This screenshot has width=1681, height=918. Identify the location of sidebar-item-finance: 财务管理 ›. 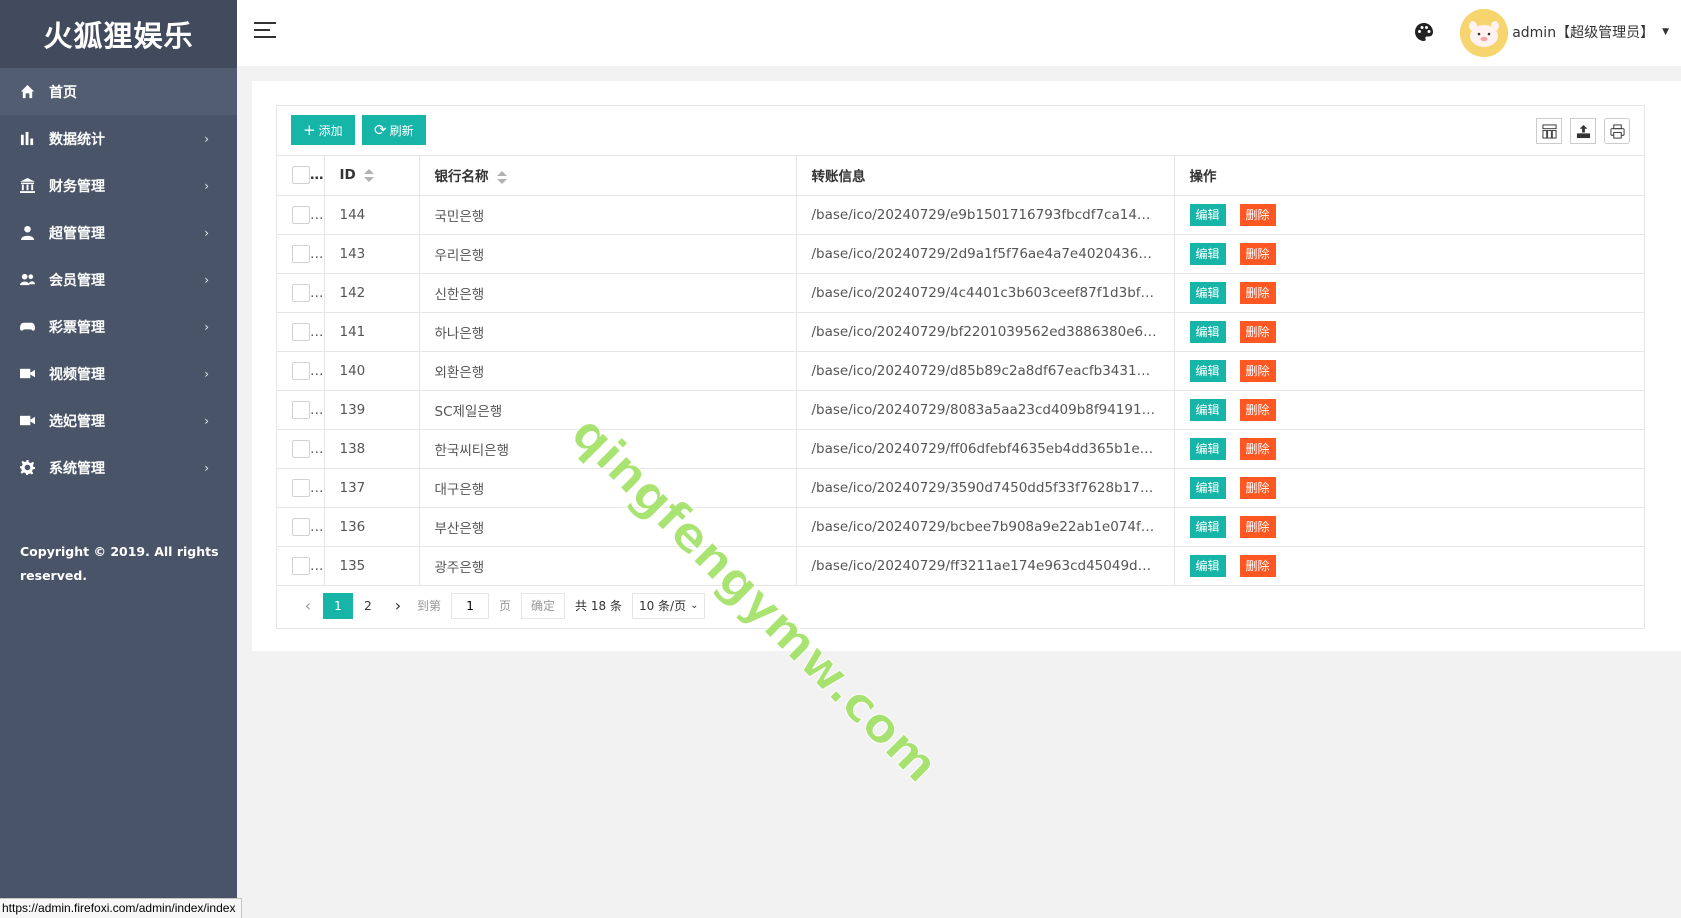
(118, 185).